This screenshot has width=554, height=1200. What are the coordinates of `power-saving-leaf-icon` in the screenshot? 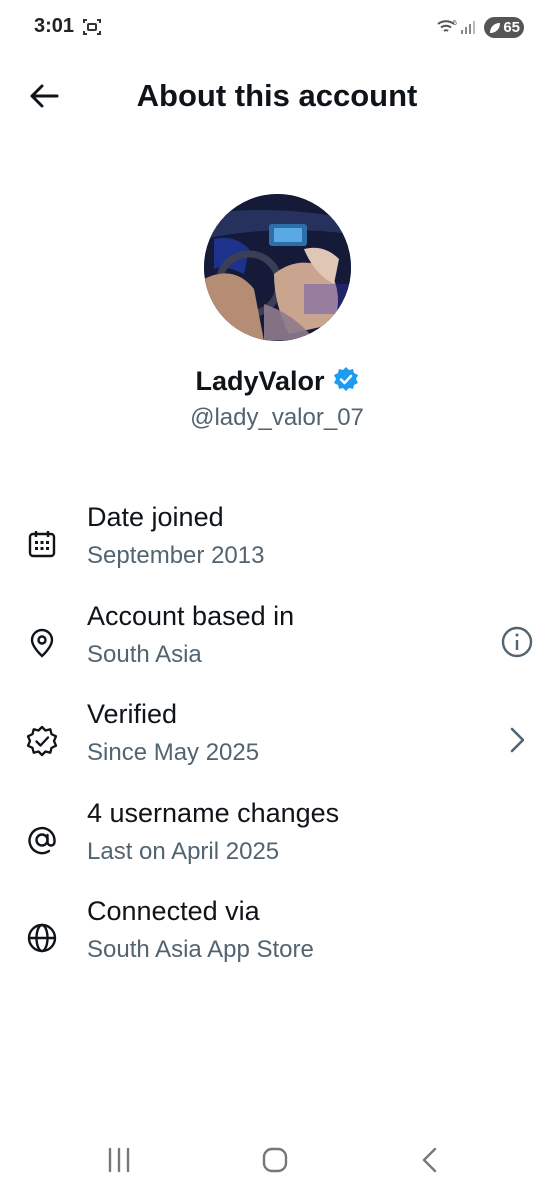 It's located at (495, 29).